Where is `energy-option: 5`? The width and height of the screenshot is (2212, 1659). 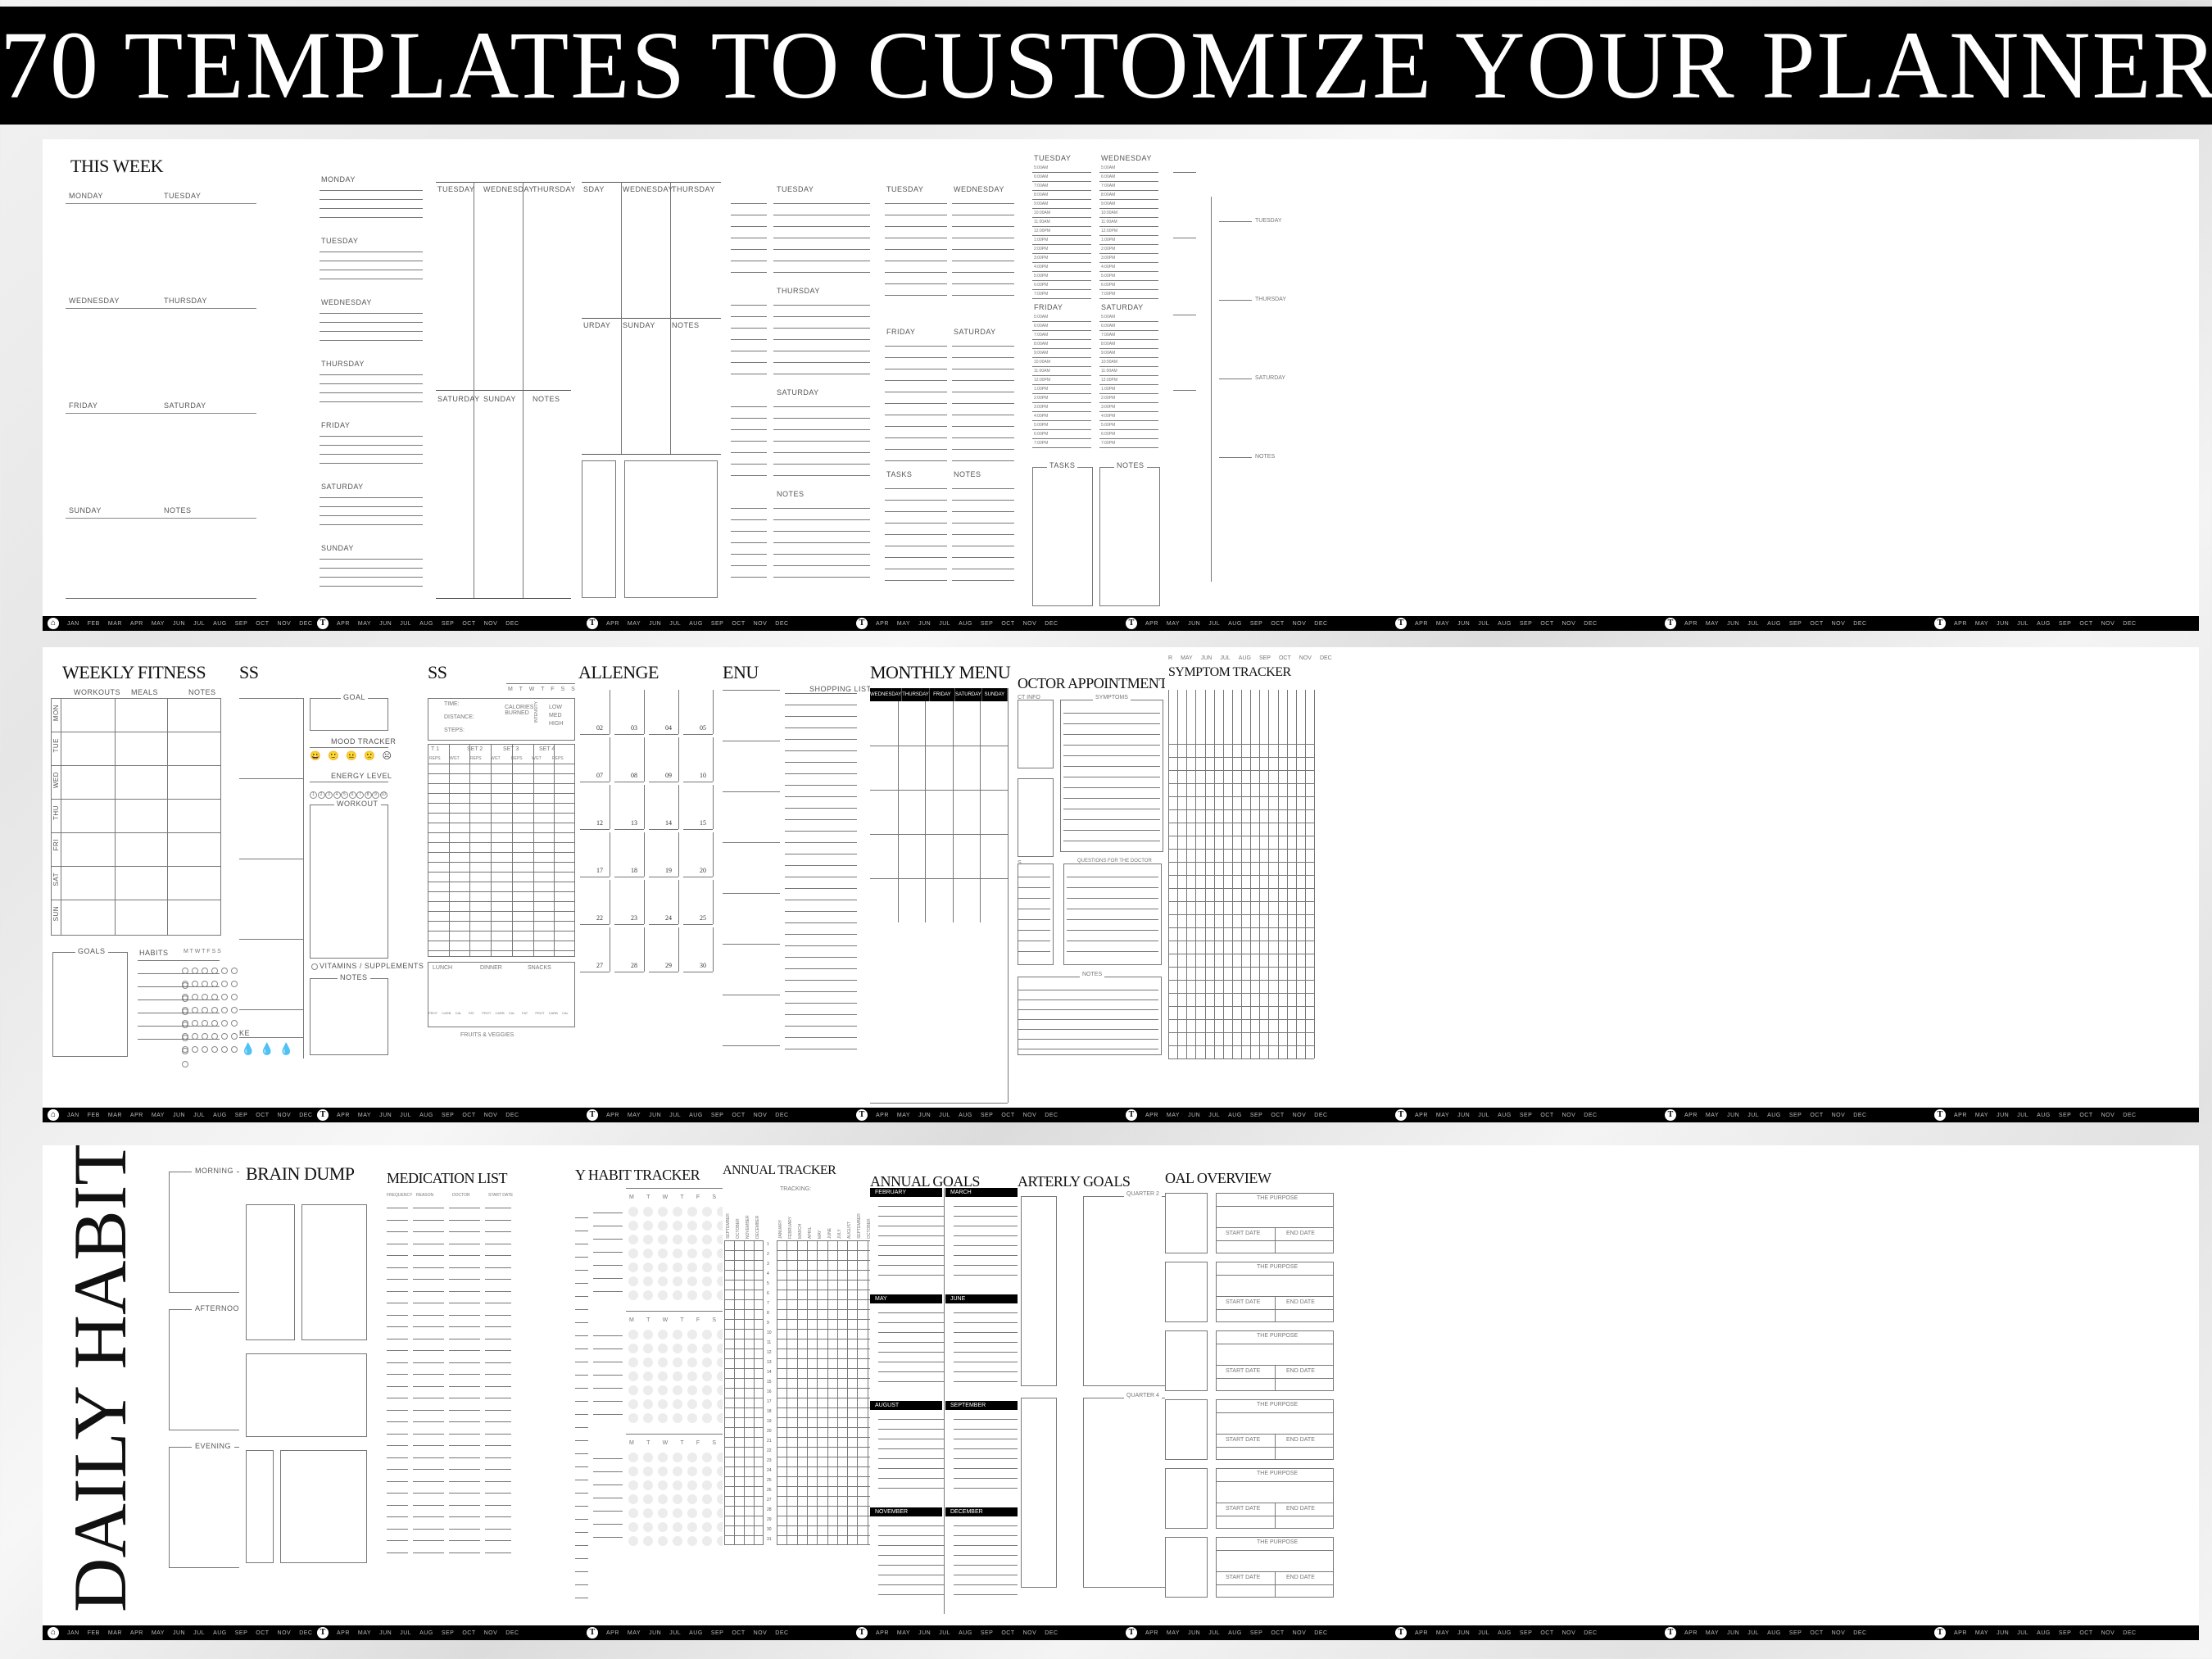
energy-option: 5 is located at coordinates (344, 795).